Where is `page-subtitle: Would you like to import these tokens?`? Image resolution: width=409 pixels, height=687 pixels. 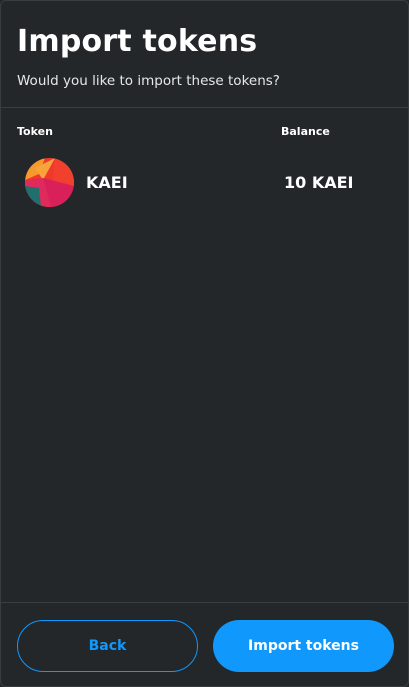 page-subtitle: Would you like to import these tokens? is located at coordinates (148, 81).